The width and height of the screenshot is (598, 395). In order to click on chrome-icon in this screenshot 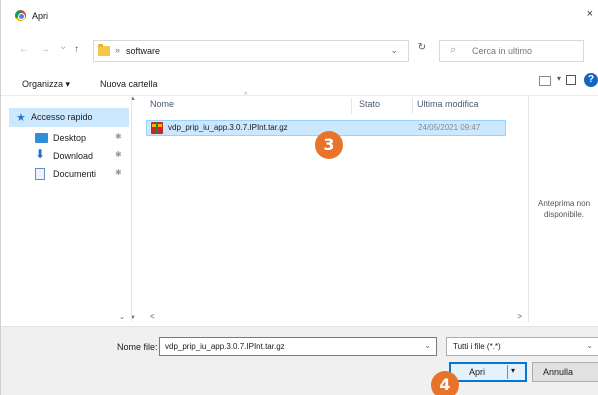, I will do `click(20, 15)`.